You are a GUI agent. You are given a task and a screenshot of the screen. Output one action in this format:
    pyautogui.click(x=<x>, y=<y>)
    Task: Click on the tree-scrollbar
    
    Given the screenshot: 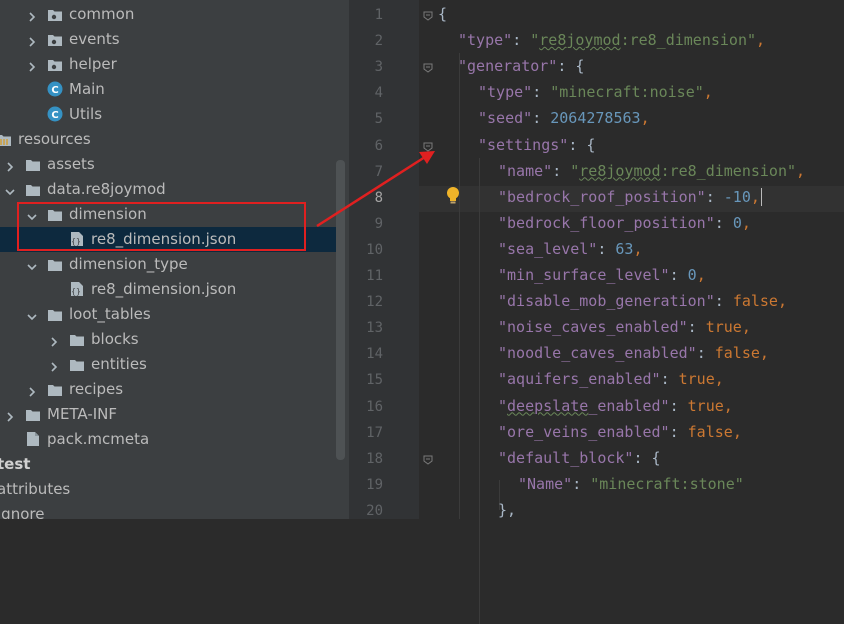 What is the action you would take?
    pyautogui.click(x=340, y=310)
    